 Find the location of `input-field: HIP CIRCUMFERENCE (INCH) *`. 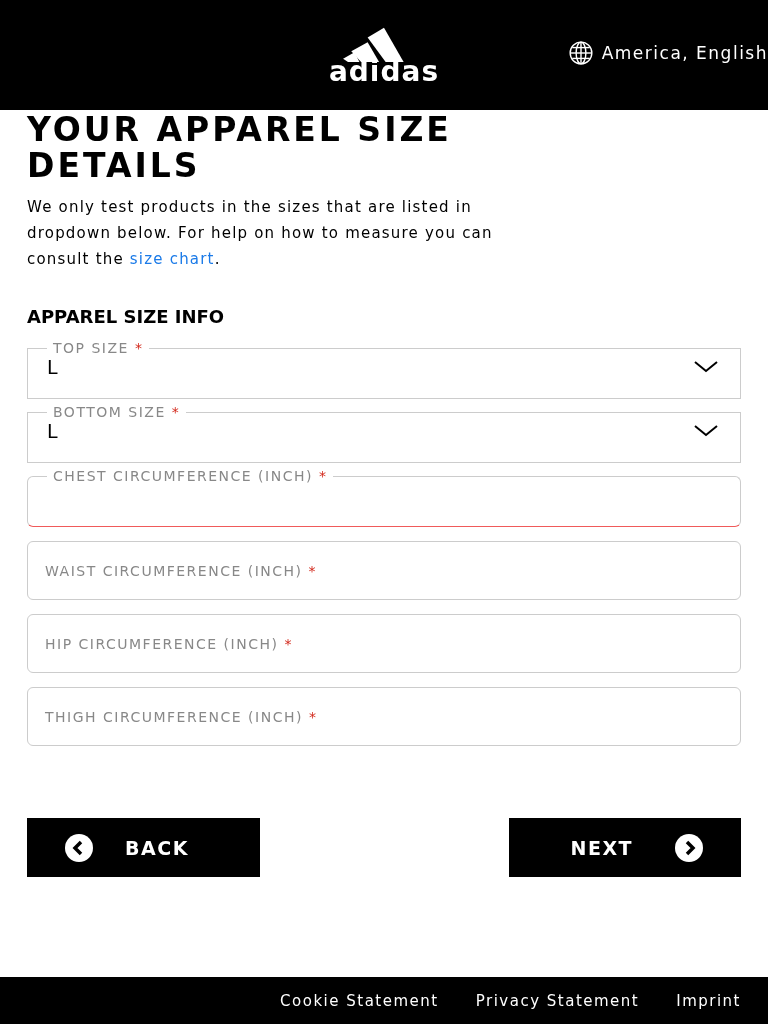

input-field: HIP CIRCUMFERENCE (INCH) * is located at coordinates (384, 643).